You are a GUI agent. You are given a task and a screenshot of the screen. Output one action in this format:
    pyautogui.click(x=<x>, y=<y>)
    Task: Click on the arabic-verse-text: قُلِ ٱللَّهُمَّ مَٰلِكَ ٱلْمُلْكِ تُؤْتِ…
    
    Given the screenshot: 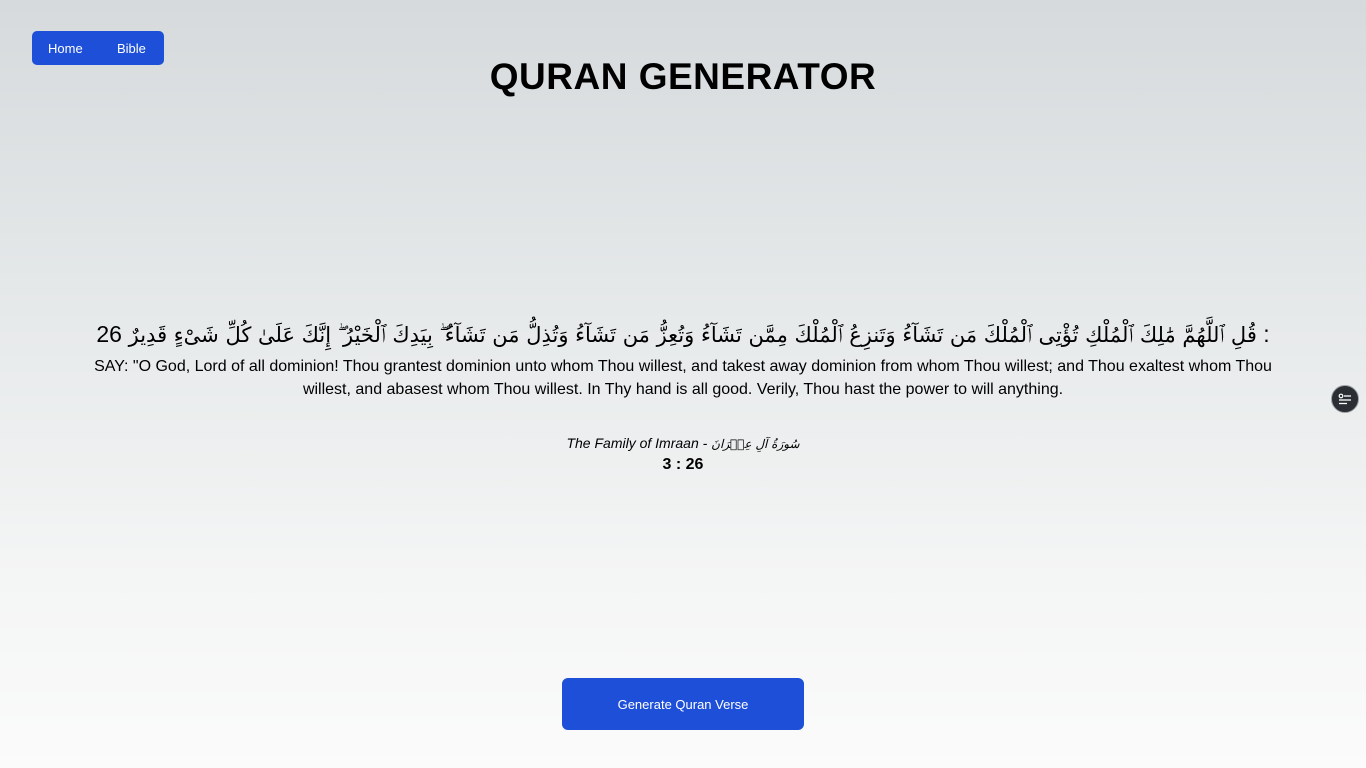 What is the action you would take?
    pyautogui.click(x=692, y=335)
    